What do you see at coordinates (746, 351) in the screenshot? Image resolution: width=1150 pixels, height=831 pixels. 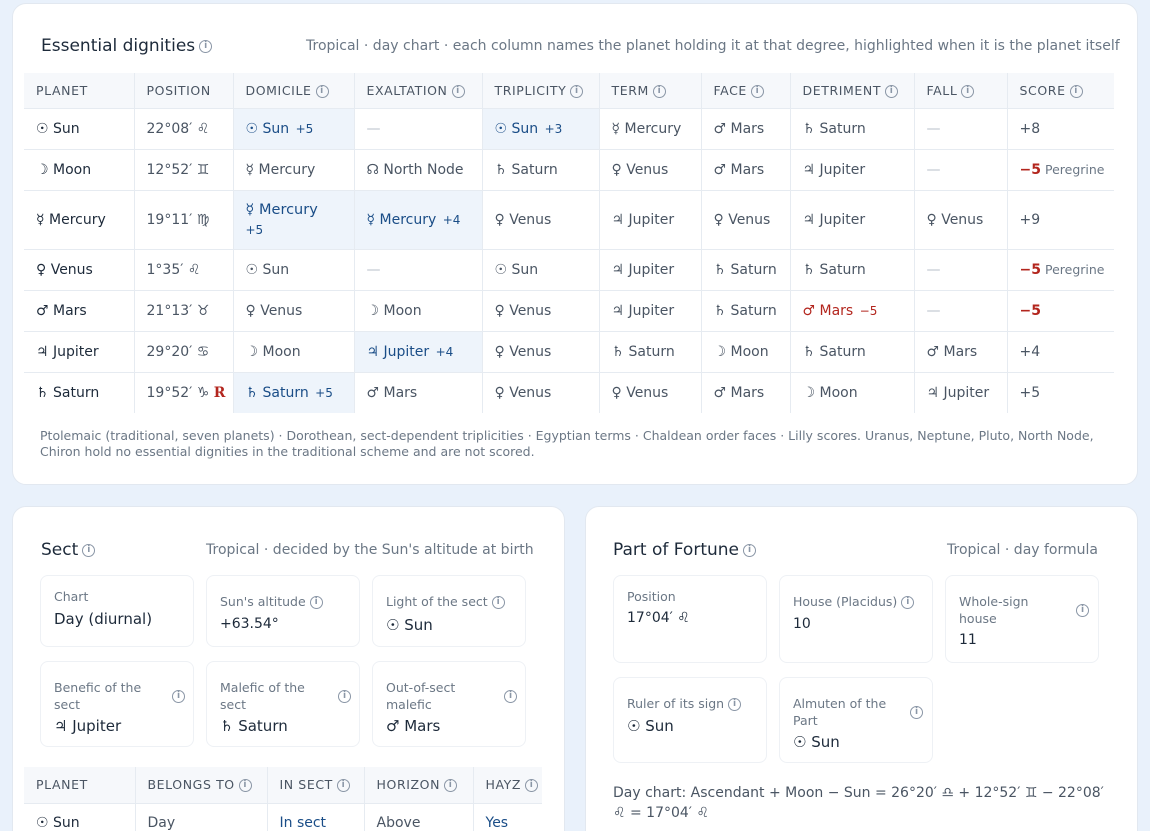 I see `face-cell: ☽ Moon` at bounding box center [746, 351].